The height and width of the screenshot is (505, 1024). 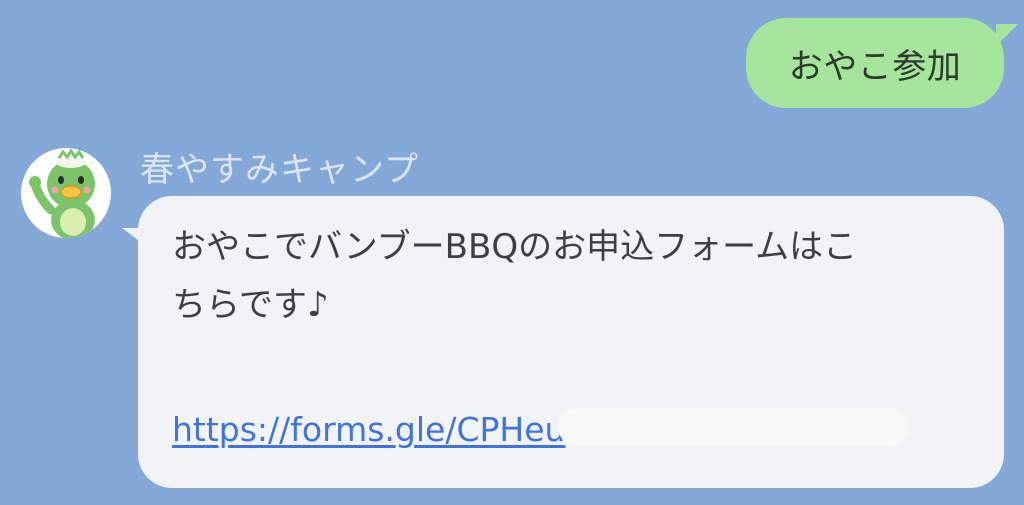 What do you see at coordinates (733, 427) in the screenshot?
I see `redaction-overlay` at bounding box center [733, 427].